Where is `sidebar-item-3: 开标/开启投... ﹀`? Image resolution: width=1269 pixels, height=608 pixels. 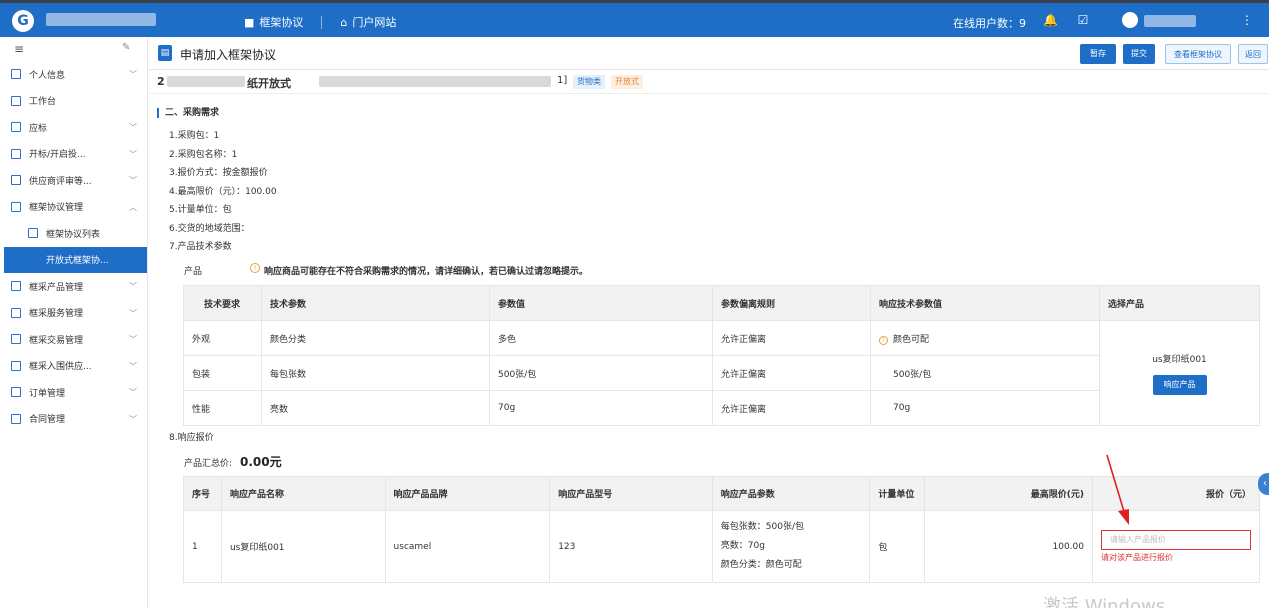 sidebar-item-3: 开标/开启投... ﹀ is located at coordinates (73, 154).